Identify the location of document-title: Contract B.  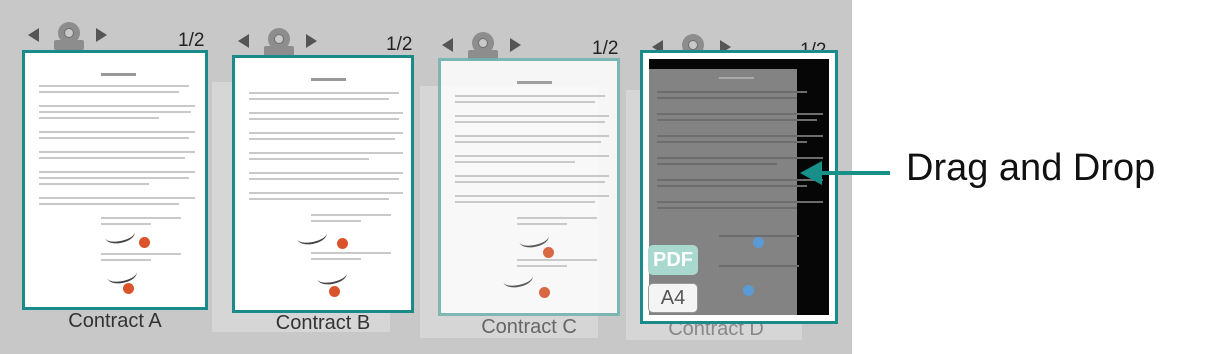
(323, 323).